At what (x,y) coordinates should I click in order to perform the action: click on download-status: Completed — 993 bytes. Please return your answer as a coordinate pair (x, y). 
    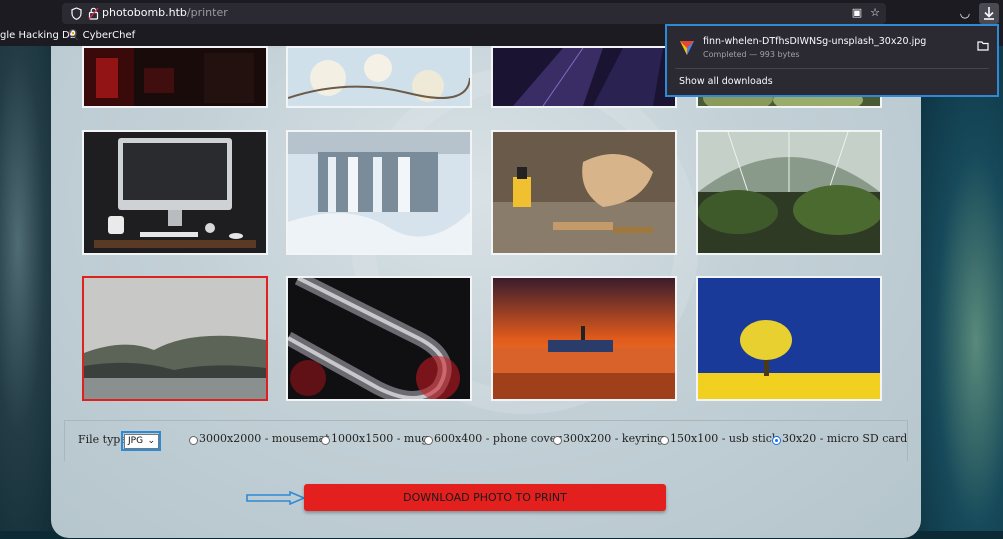
    Looking at the image, I should click on (751, 54).